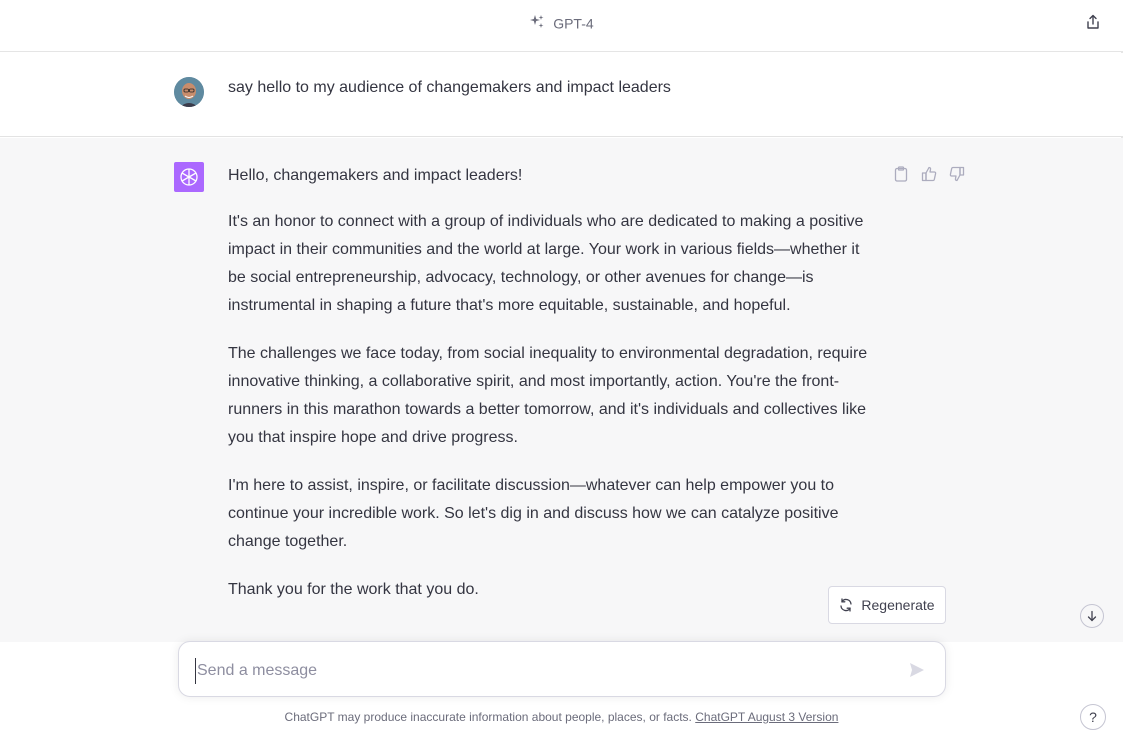  I want to click on scroll-down-button, so click(1092, 616).